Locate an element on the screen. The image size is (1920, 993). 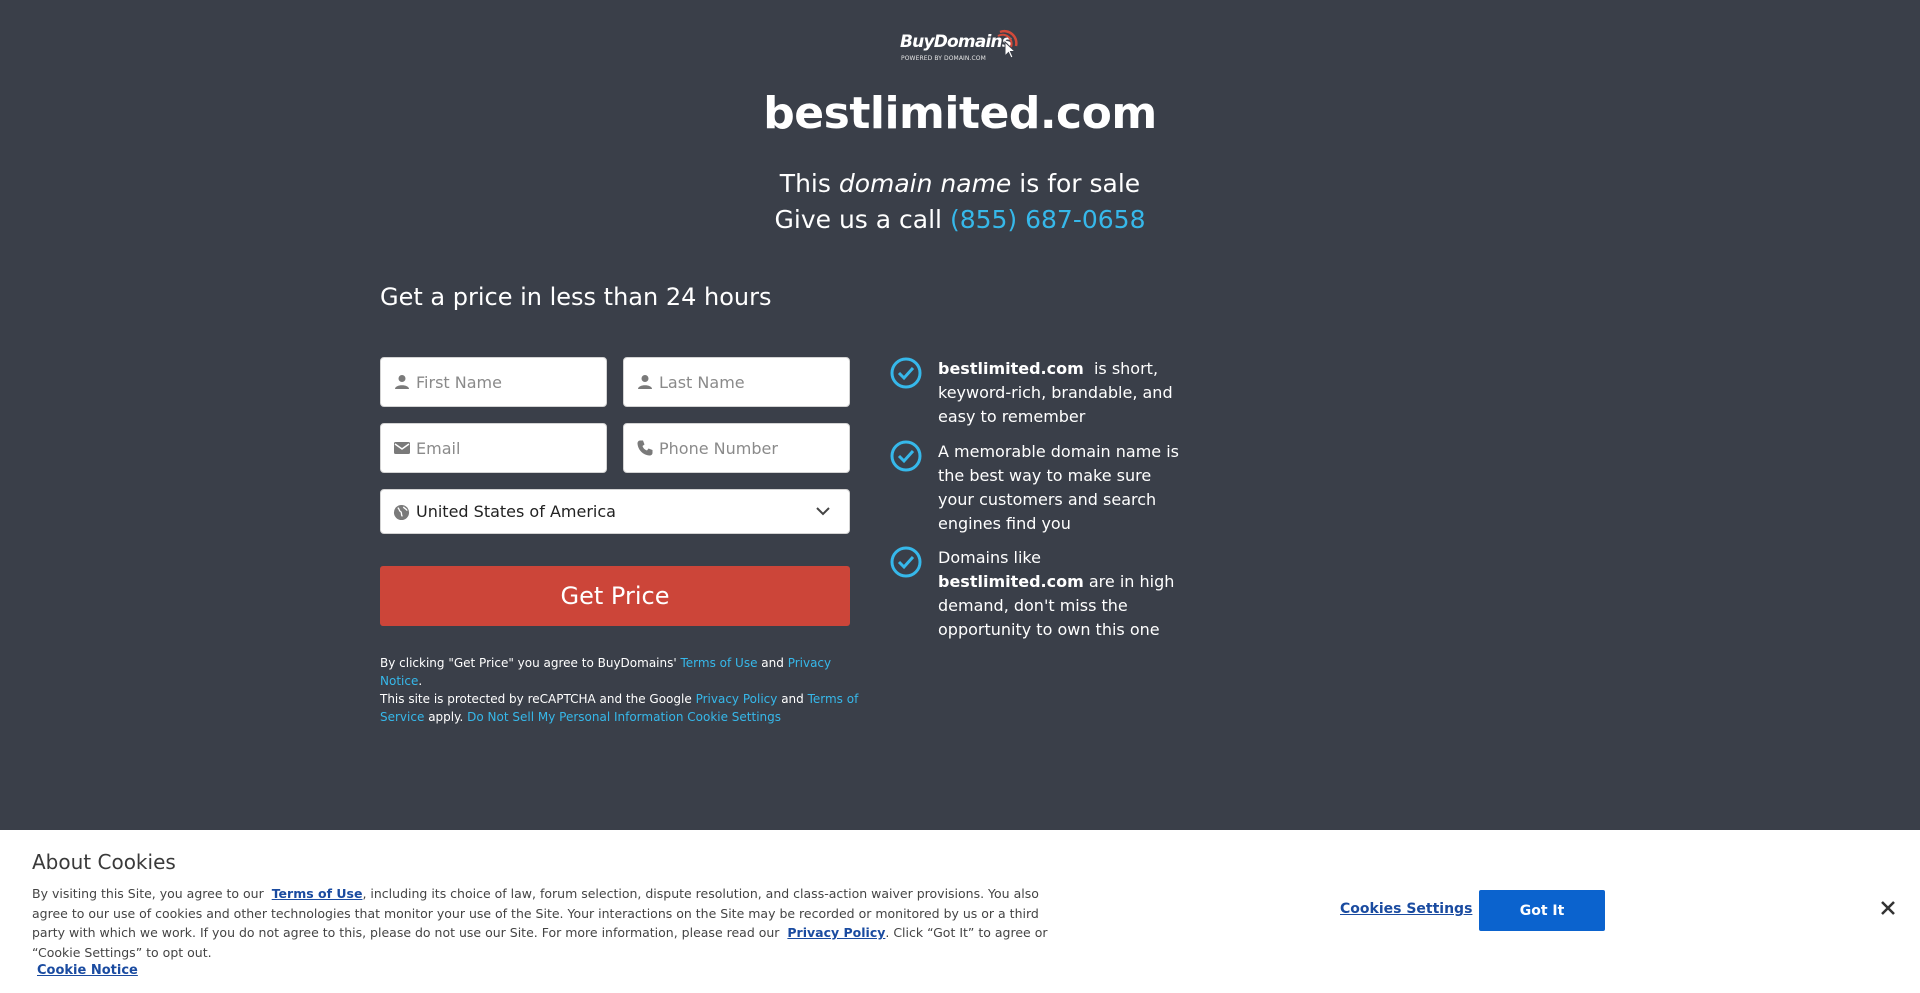
close-icon is located at coordinates (1888, 908).